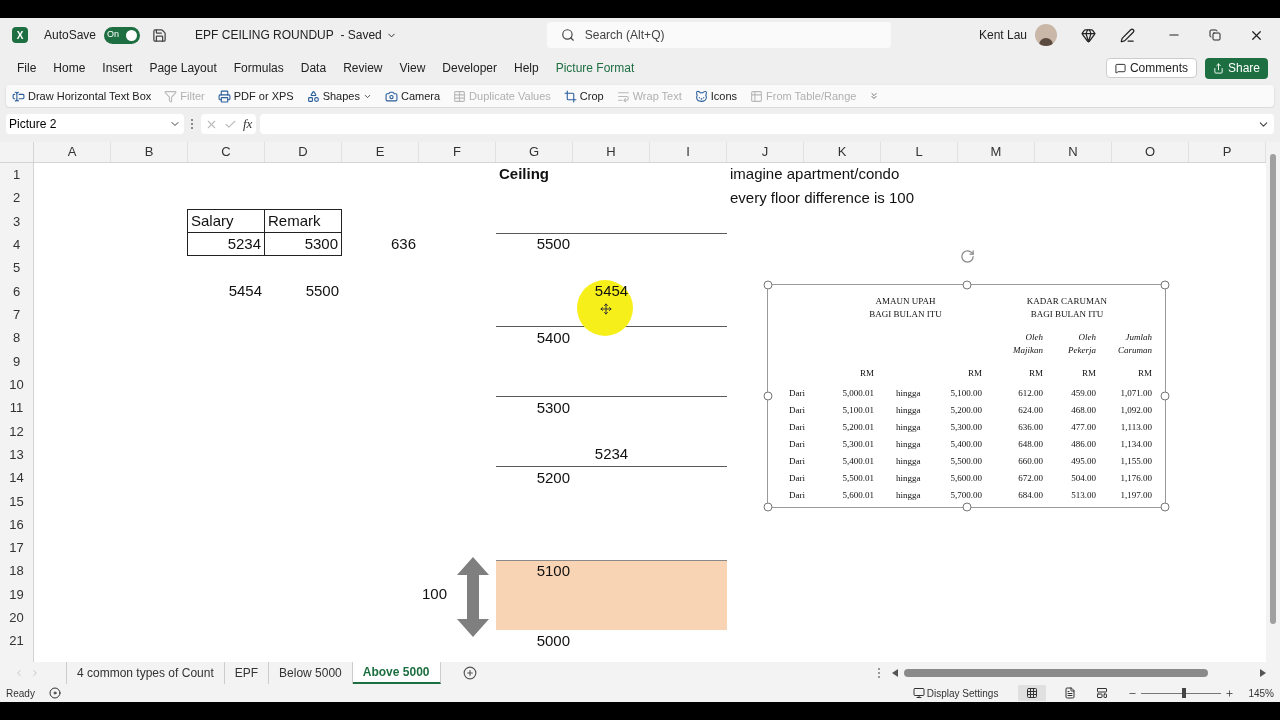  I want to click on rotate-handle-icon, so click(967, 256).